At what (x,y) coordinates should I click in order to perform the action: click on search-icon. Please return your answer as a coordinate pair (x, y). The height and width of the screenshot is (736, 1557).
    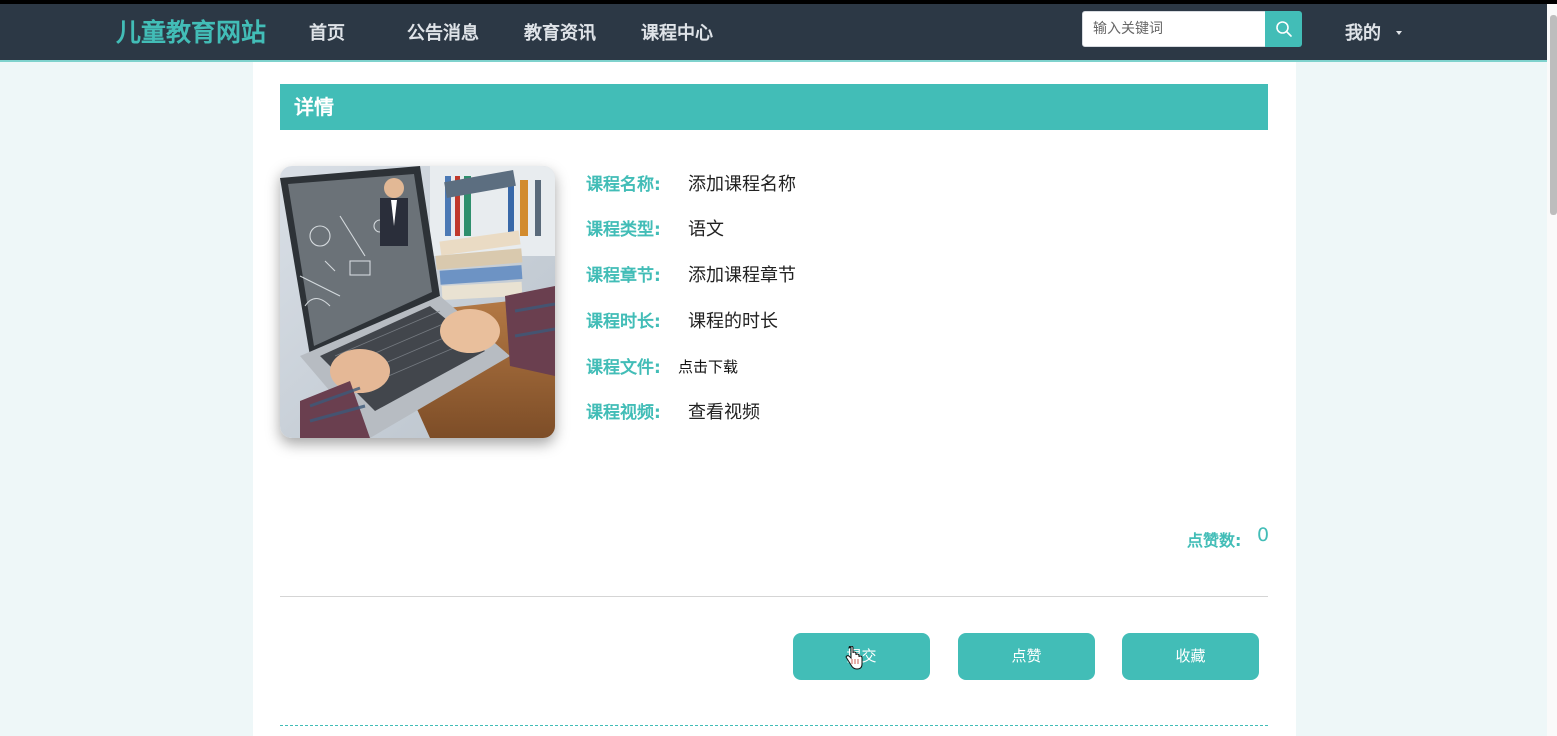
    Looking at the image, I should click on (1283, 29).